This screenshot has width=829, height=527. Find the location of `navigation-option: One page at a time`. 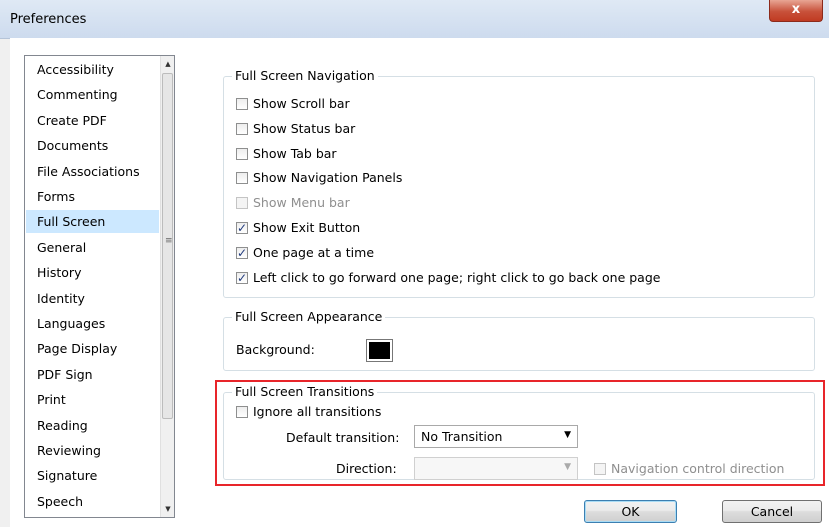

navigation-option: One page at a time is located at coordinates (305, 253).